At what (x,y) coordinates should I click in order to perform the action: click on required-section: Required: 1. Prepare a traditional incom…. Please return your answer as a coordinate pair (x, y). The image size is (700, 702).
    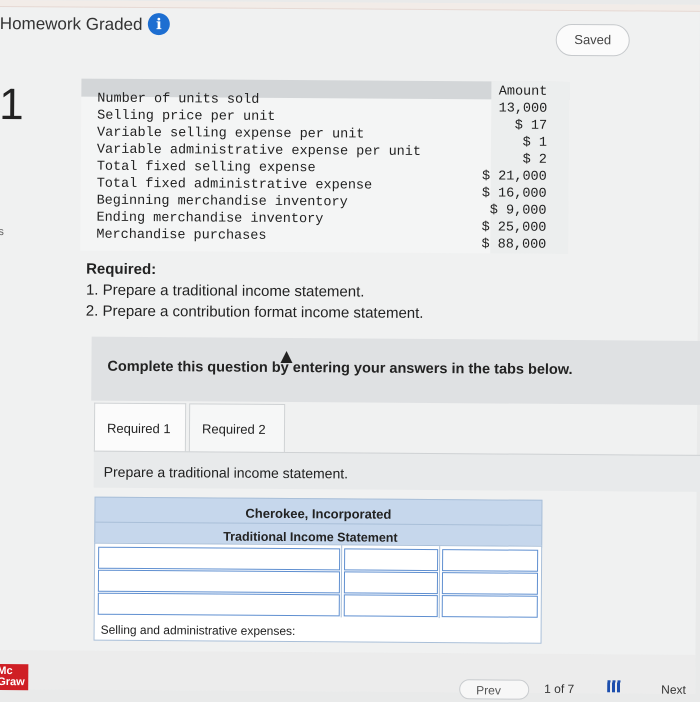
    Looking at the image, I should click on (255, 291).